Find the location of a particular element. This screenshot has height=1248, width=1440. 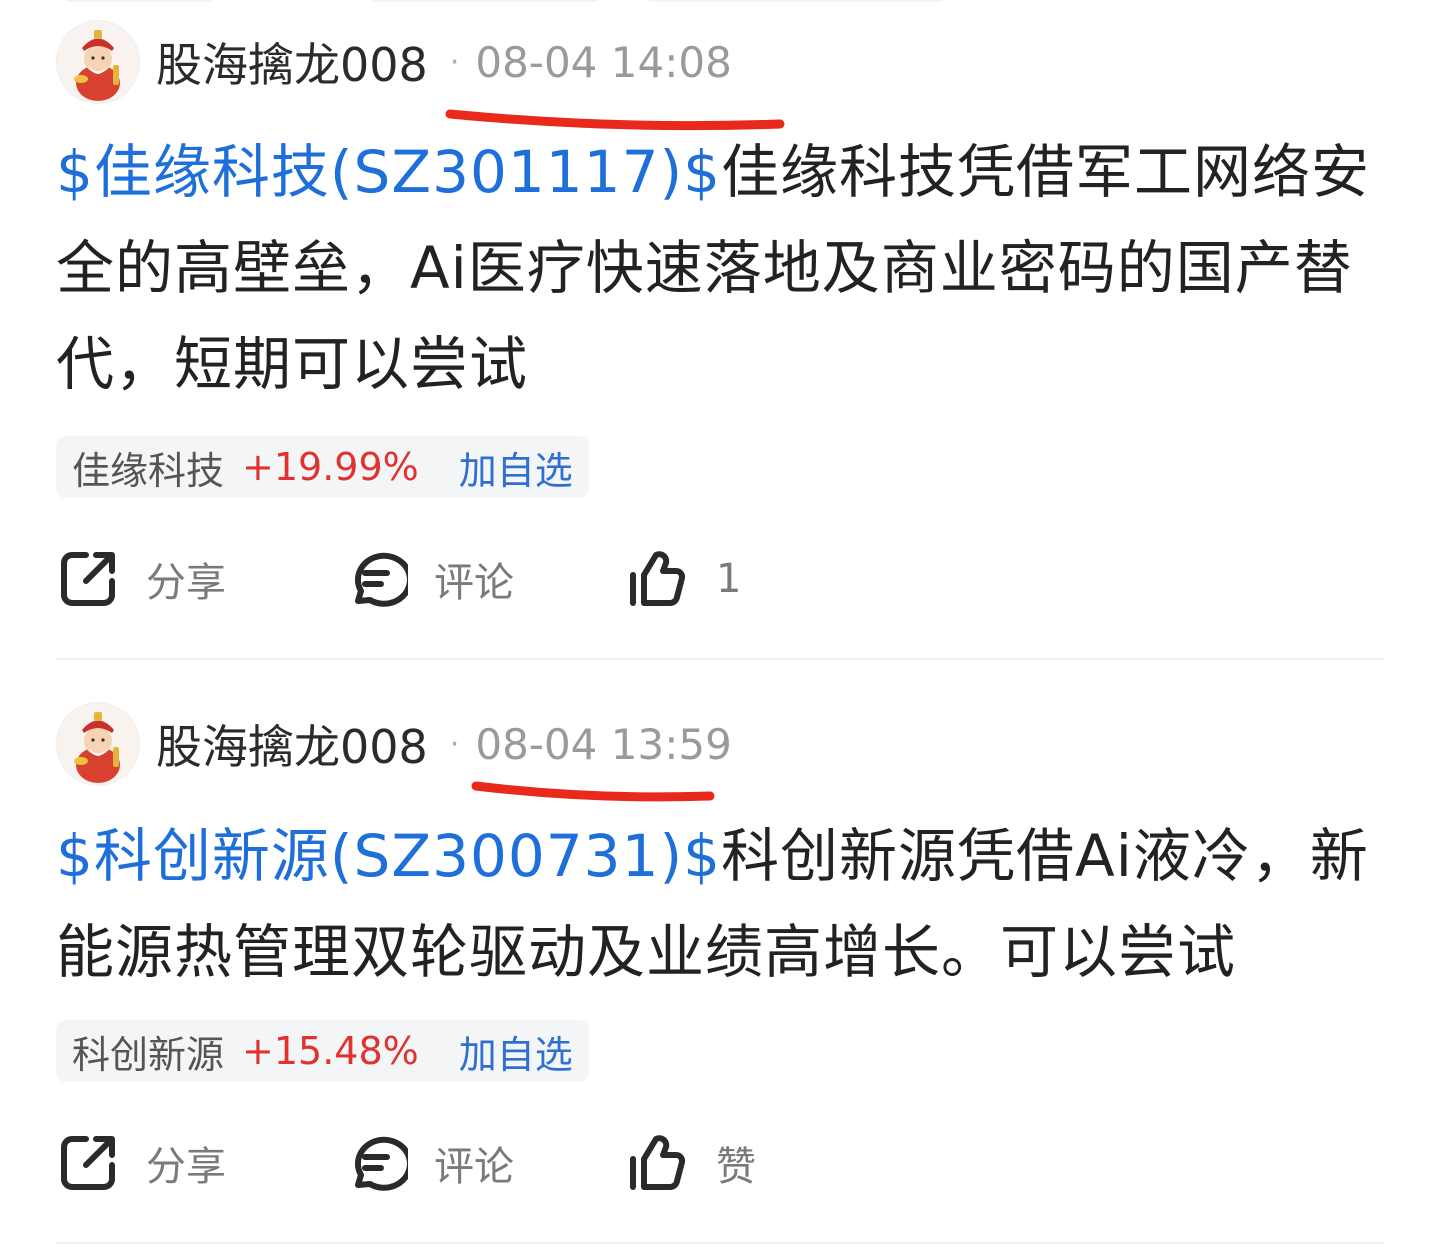

like-button: 1 is located at coordinates (683, 579).